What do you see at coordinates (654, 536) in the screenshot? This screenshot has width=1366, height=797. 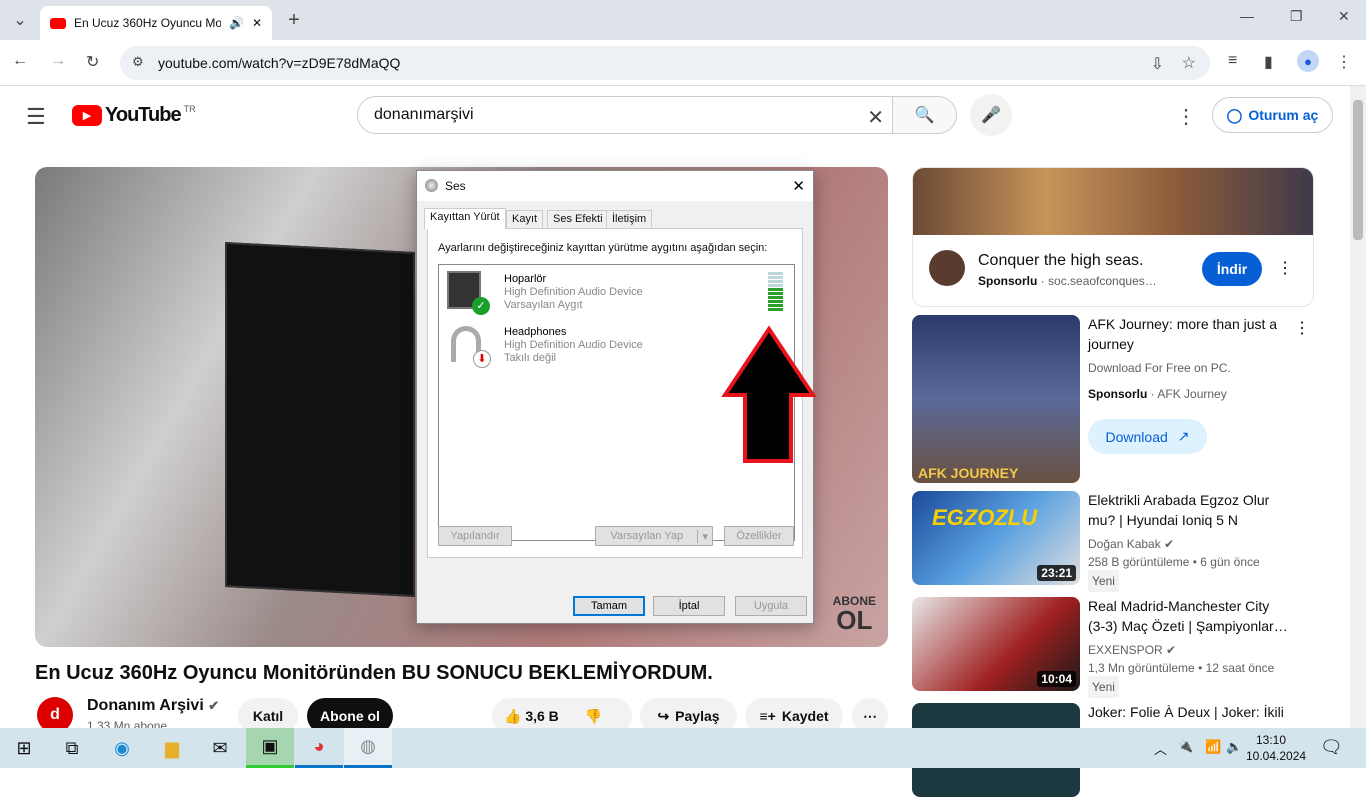 I see `set-default-button: Varsayılan Yap ▾` at bounding box center [654, 536].